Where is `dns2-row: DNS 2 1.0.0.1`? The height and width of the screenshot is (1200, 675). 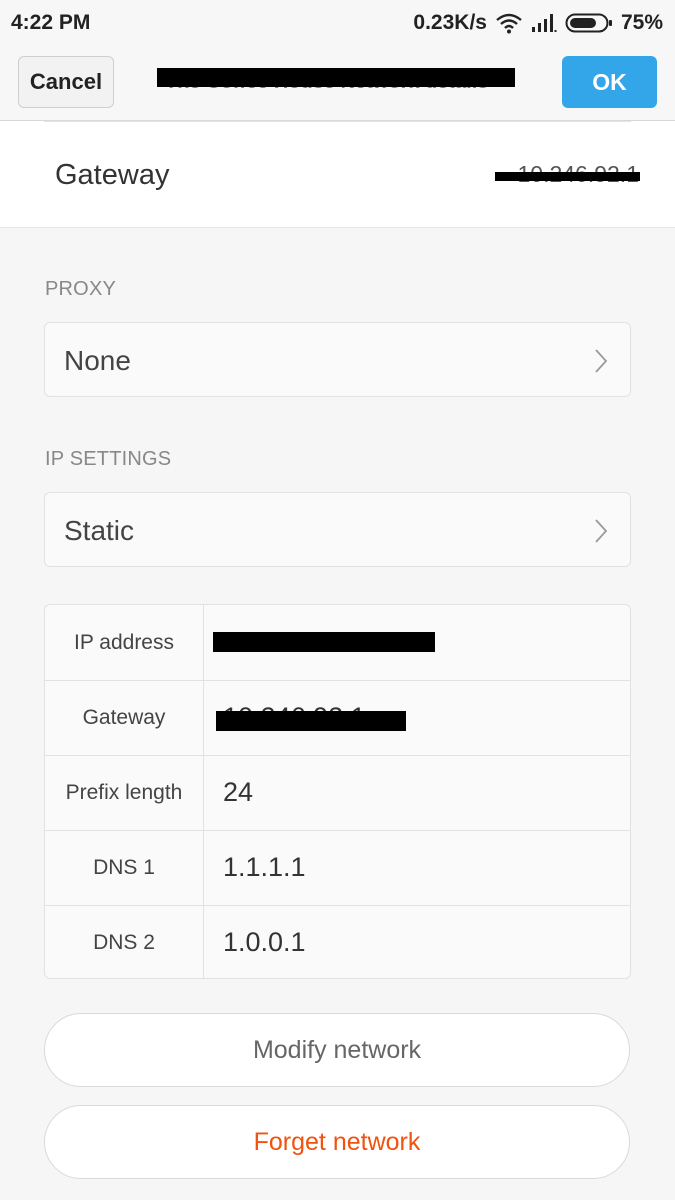 dns2-row: DNS 2 1.0.0.1 is located at coordinates (337, 941).